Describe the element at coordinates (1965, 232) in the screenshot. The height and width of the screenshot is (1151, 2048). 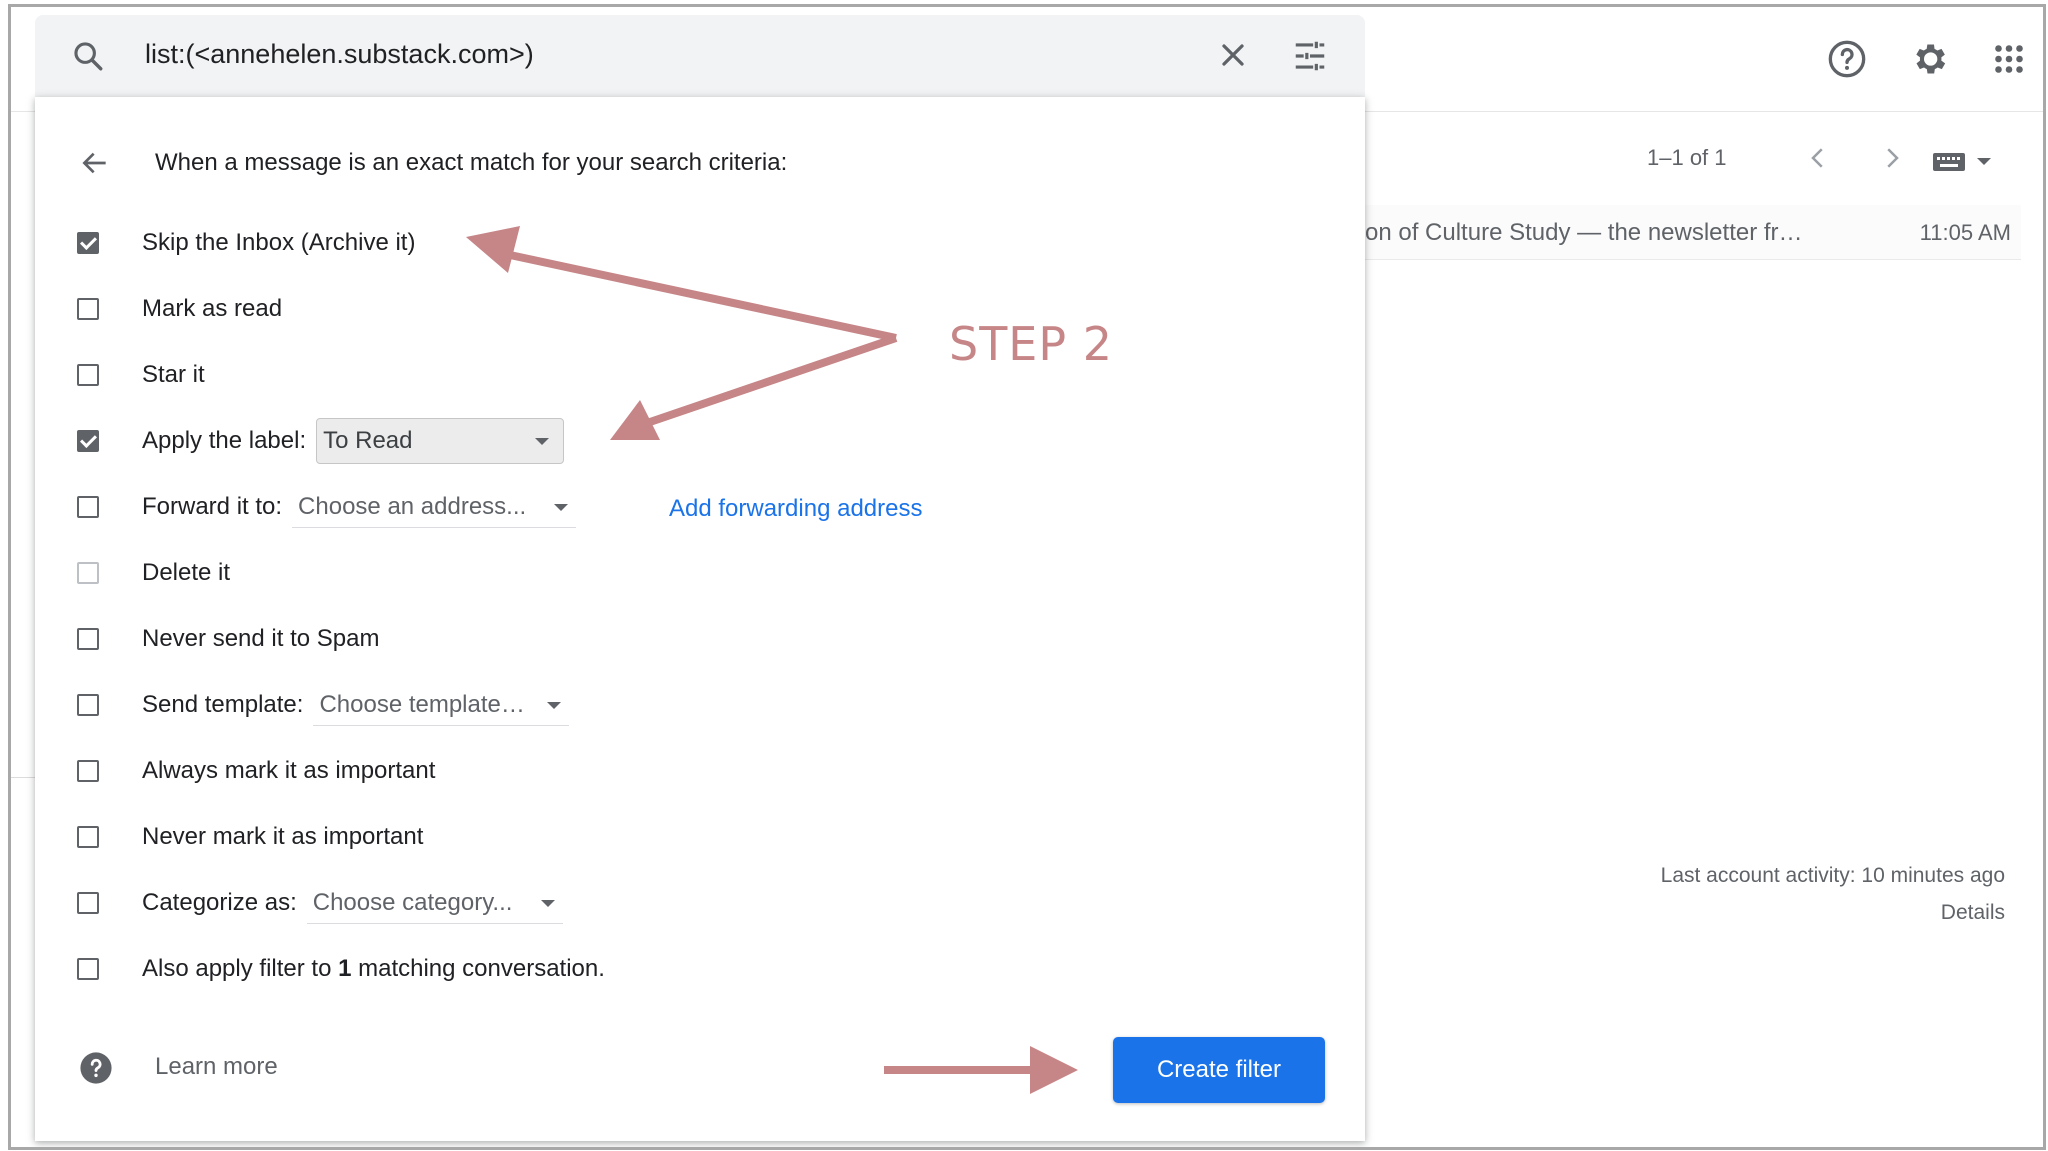
I see `email-time: 11:05 AM` at that location.